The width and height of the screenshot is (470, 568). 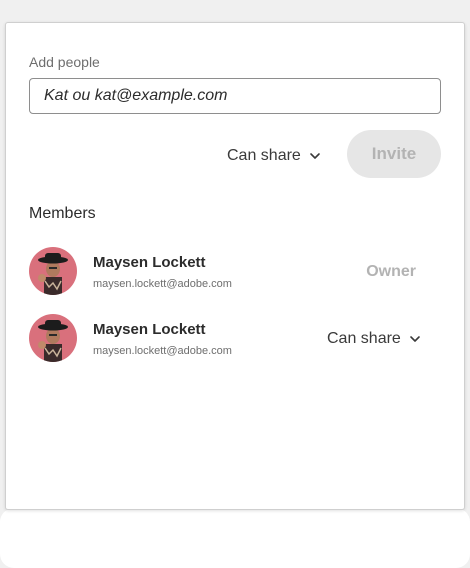 I want to click on add-people-input, so click(x=235, y=96).